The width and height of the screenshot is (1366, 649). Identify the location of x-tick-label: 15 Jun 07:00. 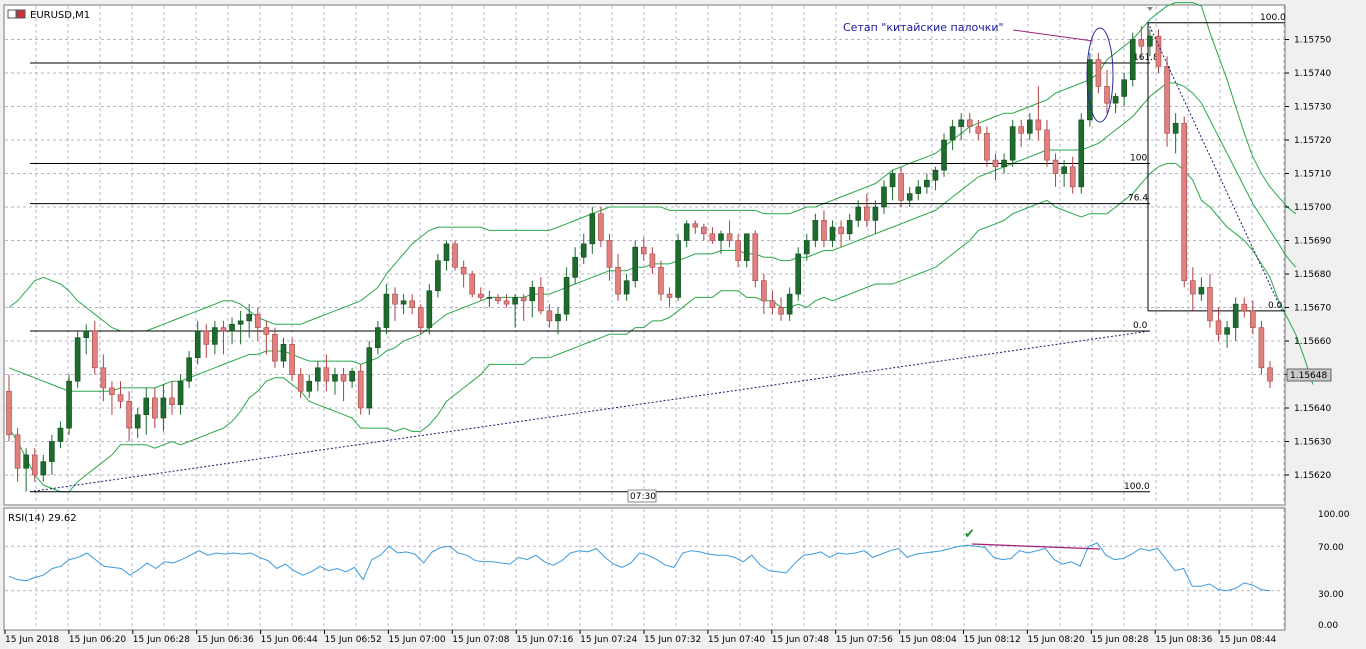
(416, 640).